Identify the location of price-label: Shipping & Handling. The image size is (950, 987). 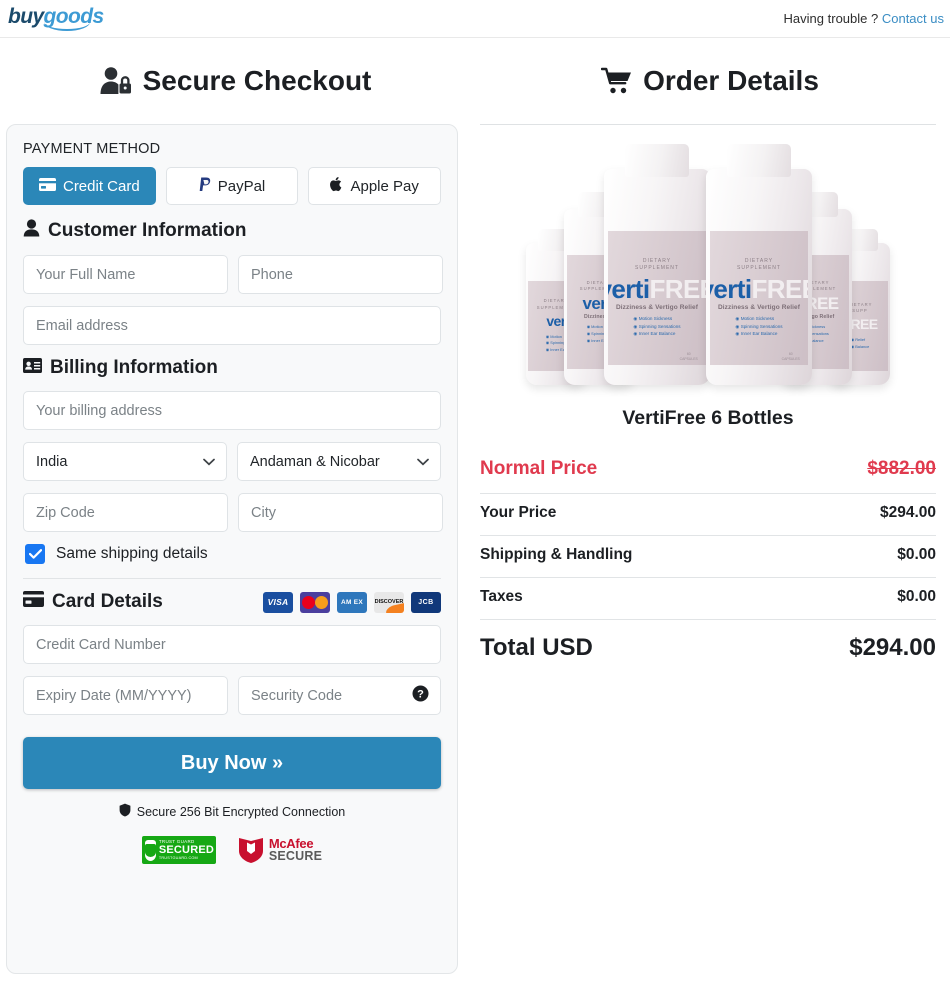
(556, 554).